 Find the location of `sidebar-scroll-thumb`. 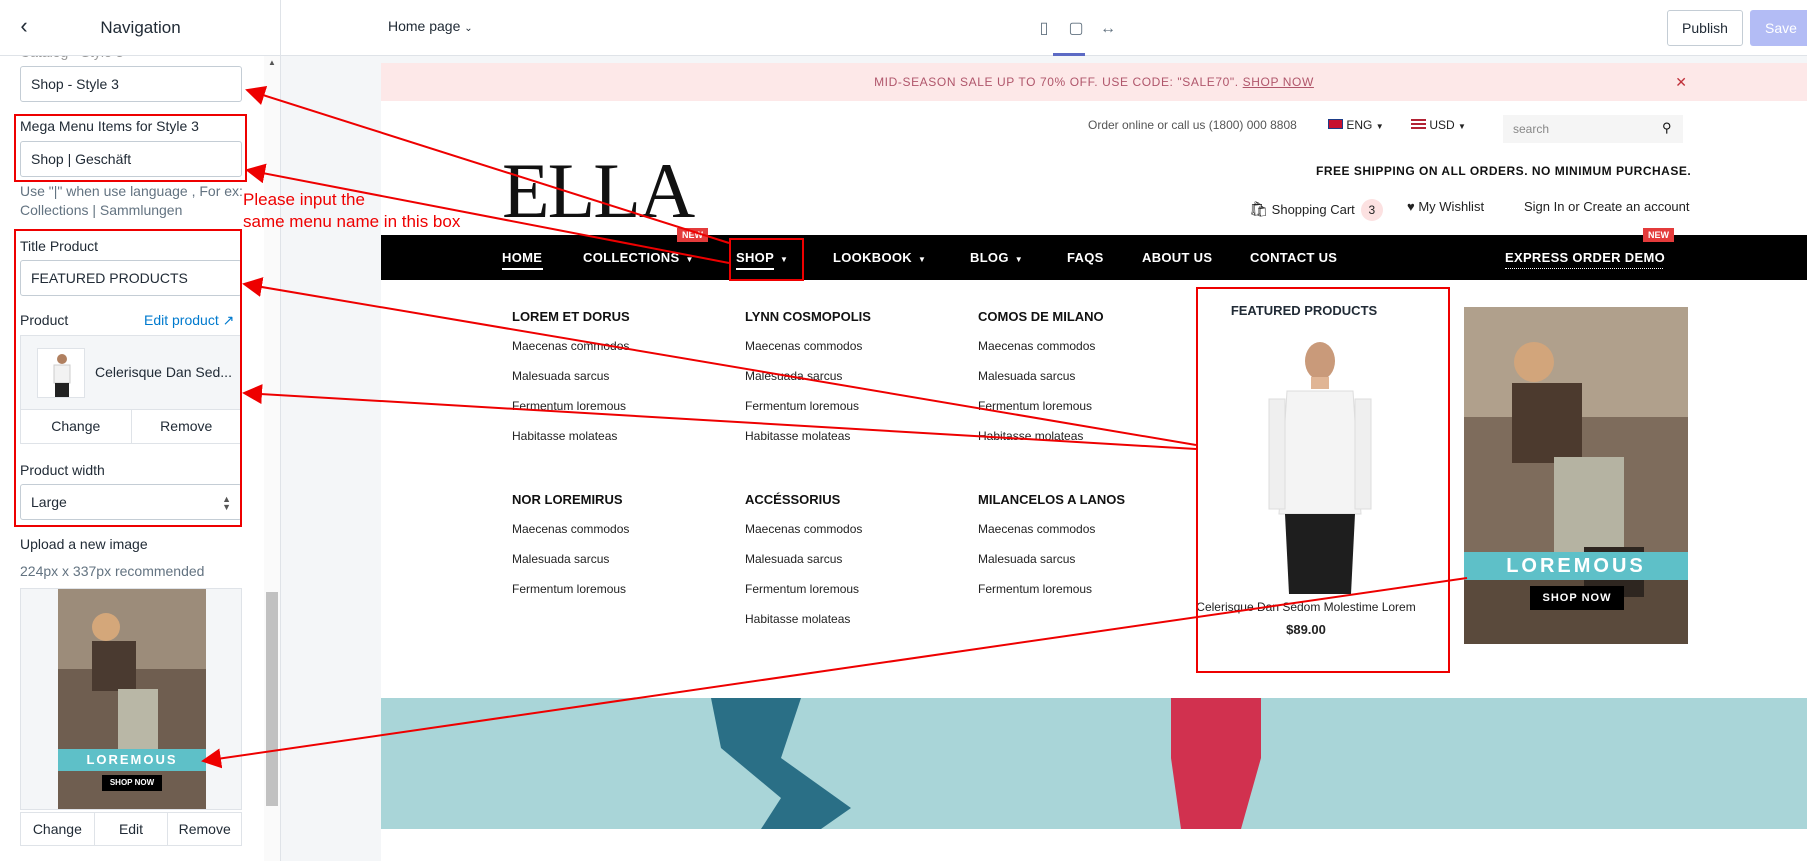

sidebar-scroll-thumb is located at coordinates (272, 699).